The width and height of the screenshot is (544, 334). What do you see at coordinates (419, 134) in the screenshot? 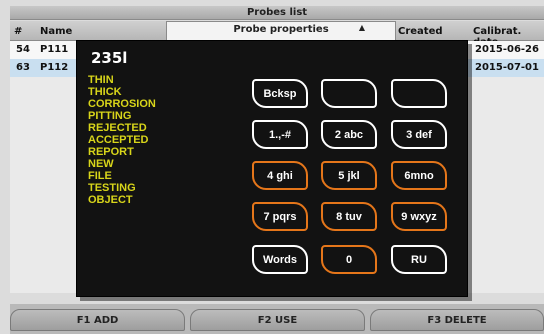
I see `key-3: 3 def` at bounding box center [419, 134].